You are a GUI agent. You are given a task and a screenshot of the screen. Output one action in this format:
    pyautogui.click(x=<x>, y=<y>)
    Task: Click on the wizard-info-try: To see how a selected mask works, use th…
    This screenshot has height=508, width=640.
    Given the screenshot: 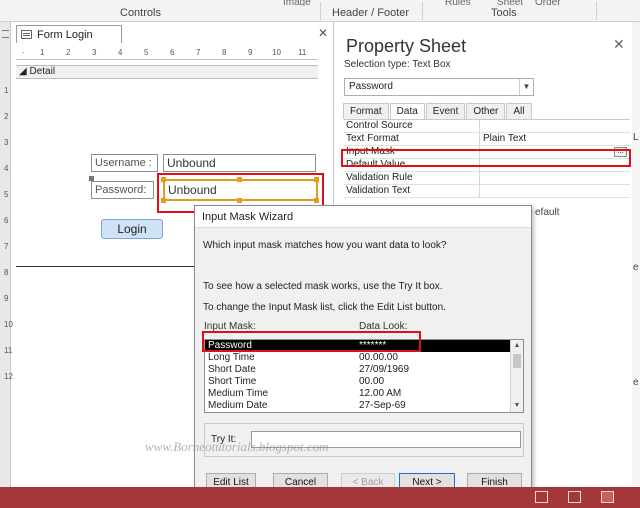 What is the action you would take?
    pyautogui.click(x=323, y=286)
    